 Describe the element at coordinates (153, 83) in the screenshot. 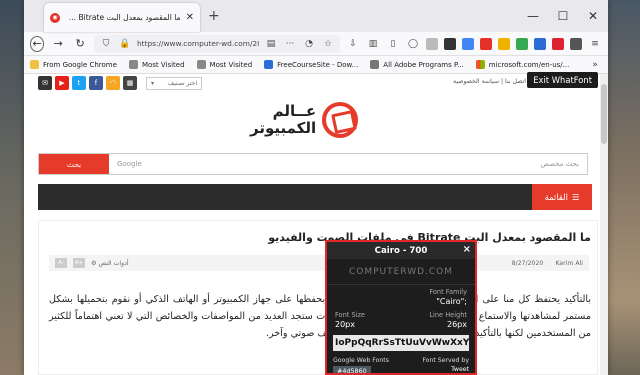

I see `chevron-down-icon: ▾` at that location.